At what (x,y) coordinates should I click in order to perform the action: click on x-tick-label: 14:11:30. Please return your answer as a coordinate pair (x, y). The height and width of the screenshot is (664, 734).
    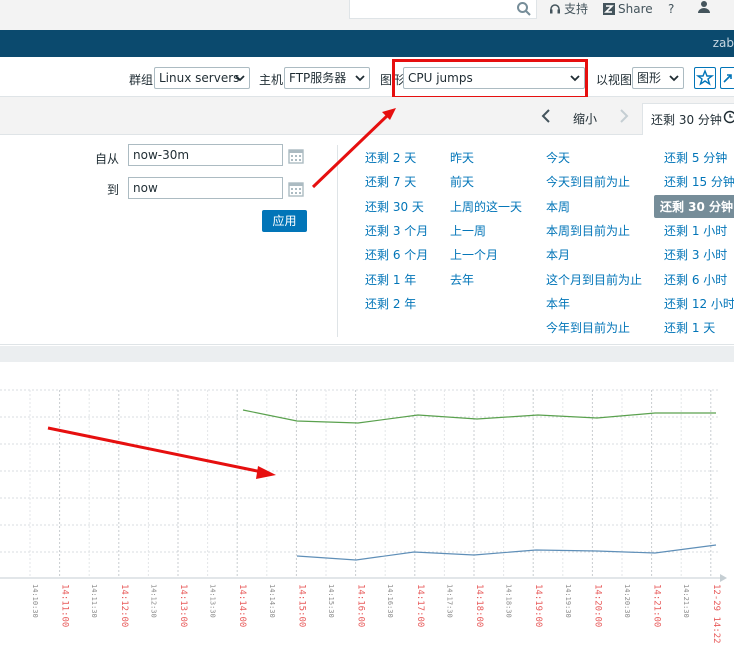
    Looking at the image, I should click on (94, 601).